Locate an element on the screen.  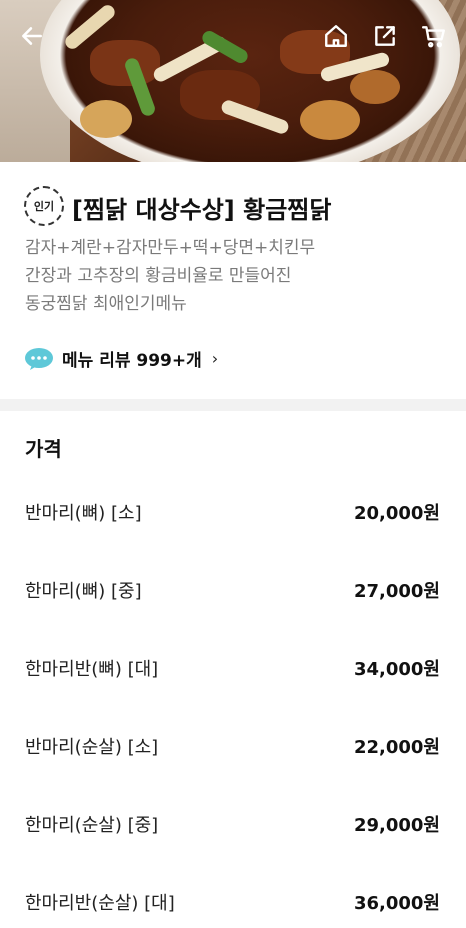
popular-badge-label: 인기 is located at coordinates (44, 206).